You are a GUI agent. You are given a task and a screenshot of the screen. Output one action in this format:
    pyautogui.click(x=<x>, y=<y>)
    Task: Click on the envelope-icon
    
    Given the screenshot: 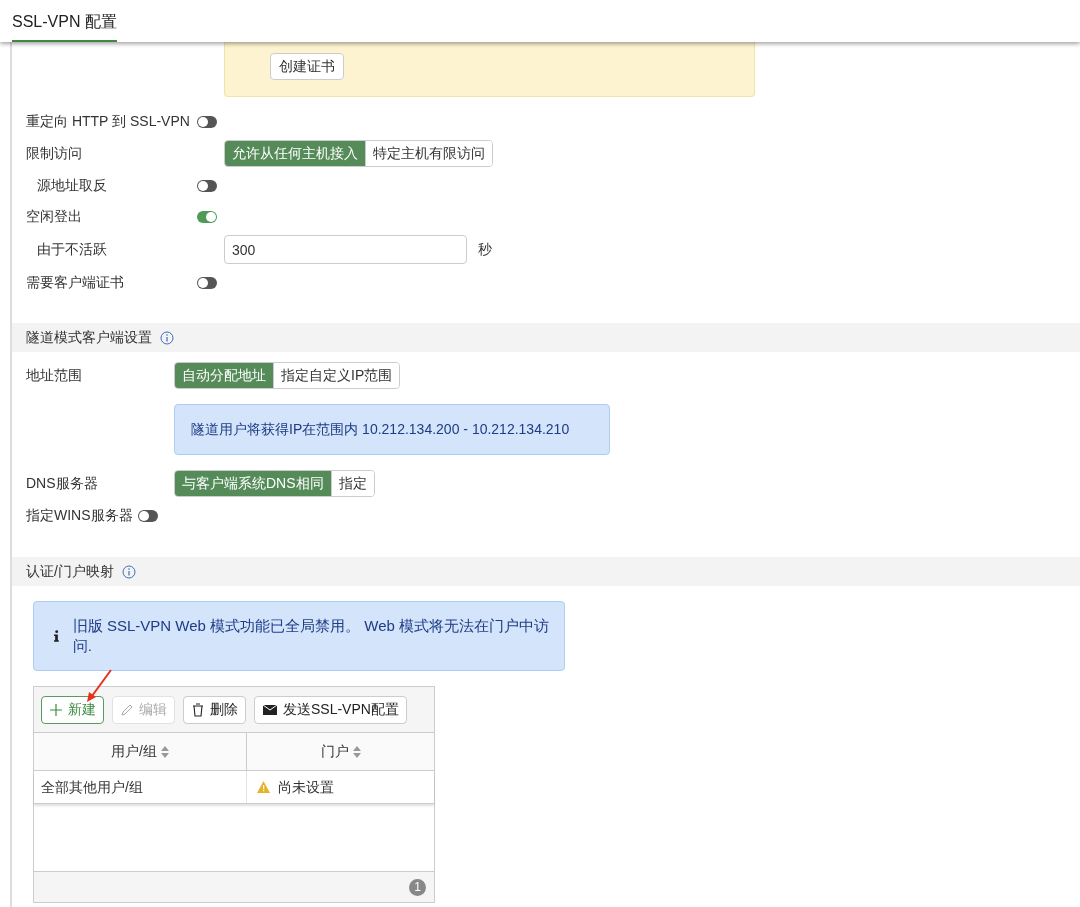 What is the action you would take?
    pyautogui.click(x=270, y=709)
    